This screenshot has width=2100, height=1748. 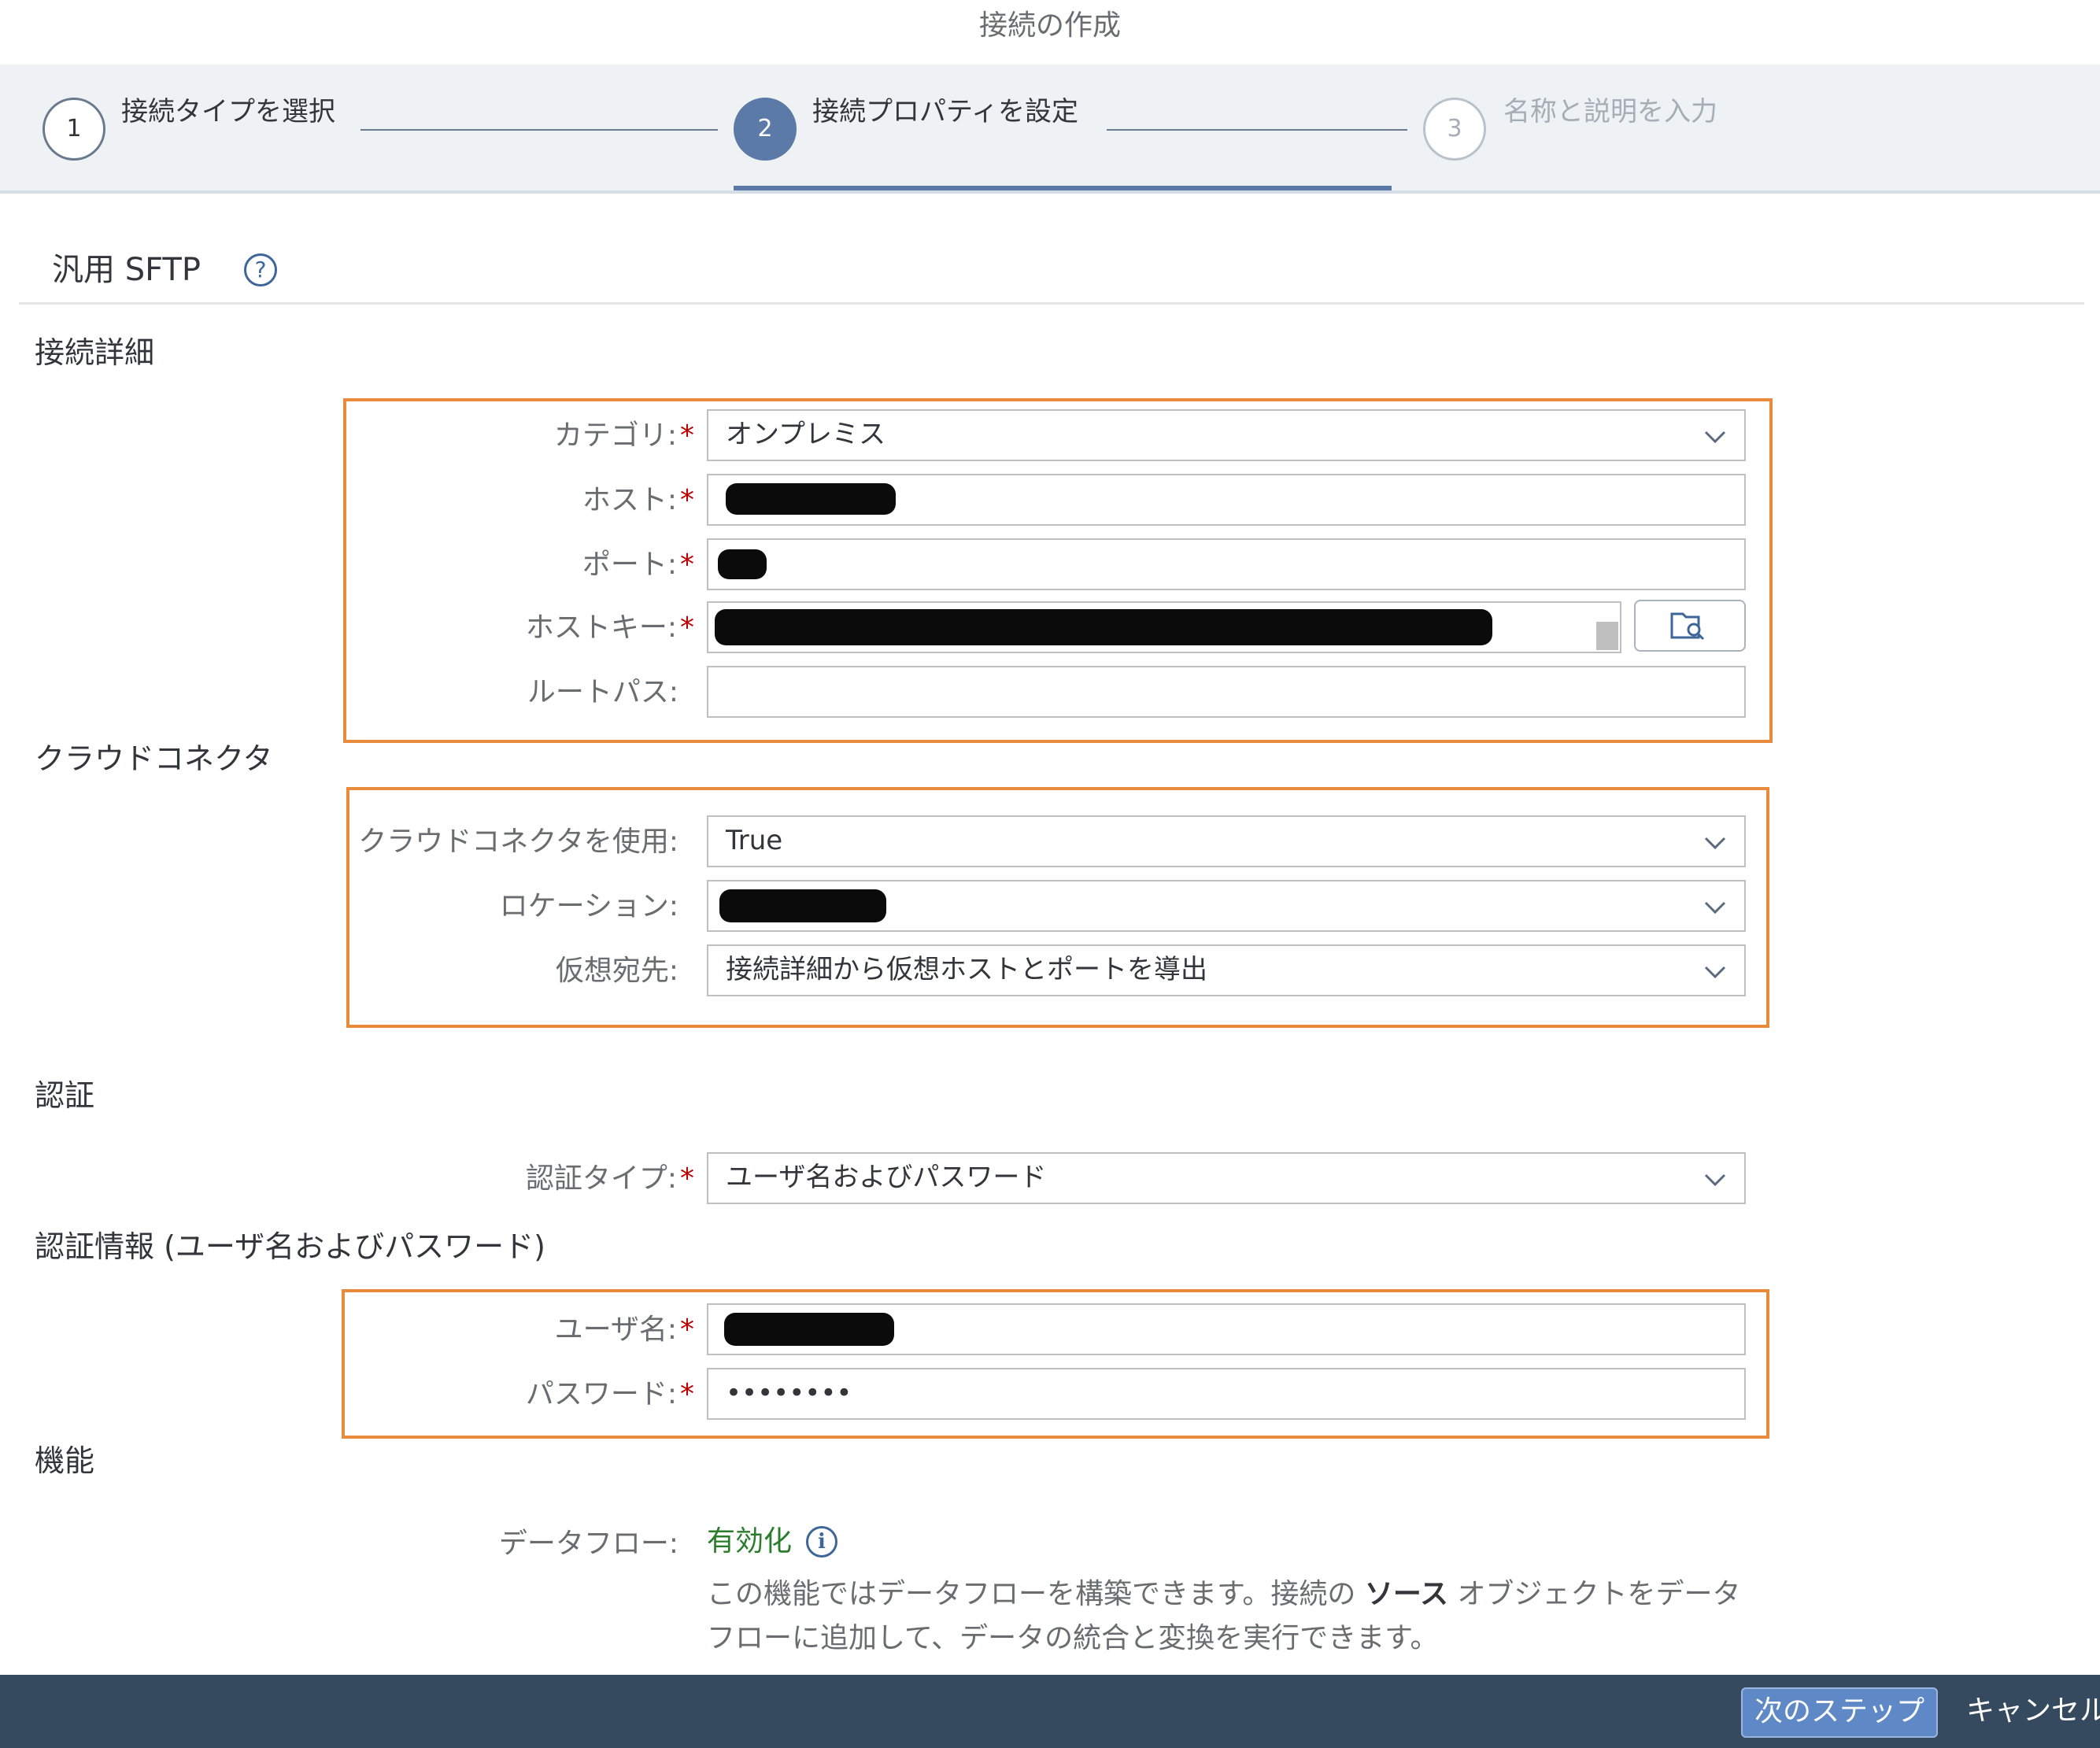 I want to click on host-key-textarea, so click(x=1164, y=627).